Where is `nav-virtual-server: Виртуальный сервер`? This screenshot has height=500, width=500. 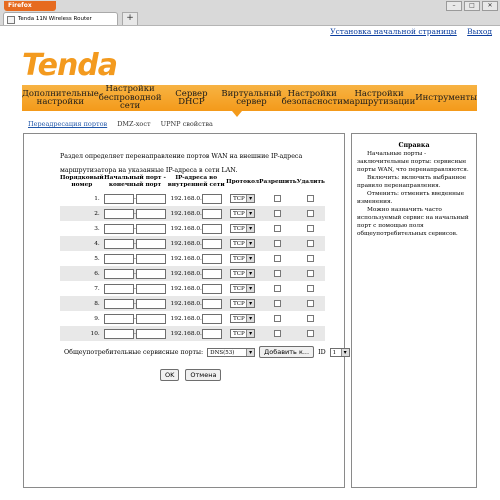
nav-virtual-server: Виртуальный сервер is located at coordinates (251, 98).